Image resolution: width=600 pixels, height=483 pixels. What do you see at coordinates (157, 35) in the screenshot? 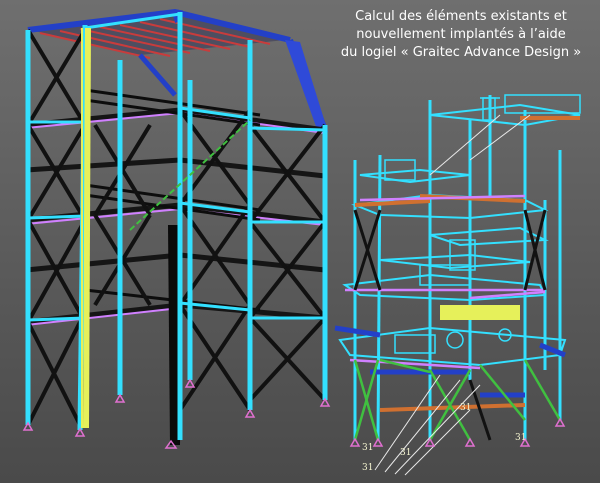
I see `roof-plane` at bounding box center [157, 35].